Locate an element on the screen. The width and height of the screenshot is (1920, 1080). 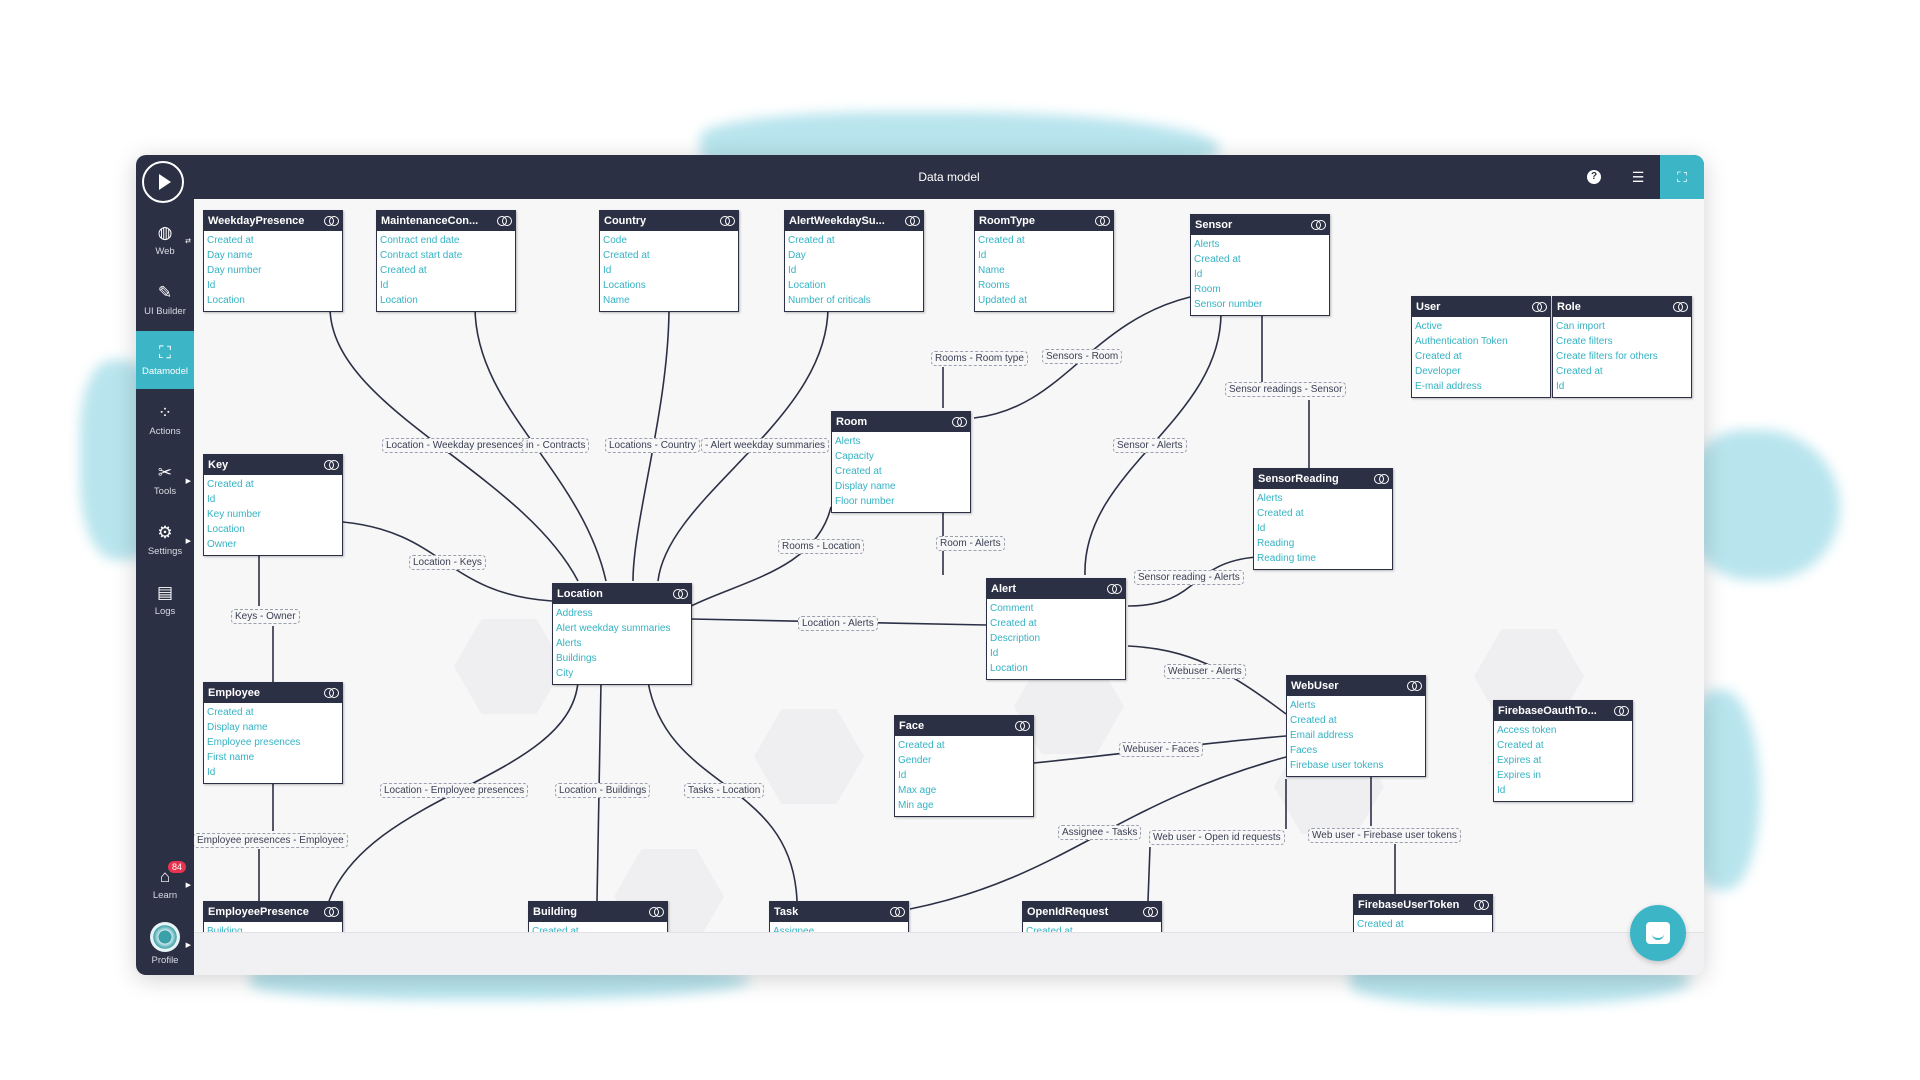
sidebar-item-datamodel: ⛶ Datamodel is located at coordinates (165, 360).